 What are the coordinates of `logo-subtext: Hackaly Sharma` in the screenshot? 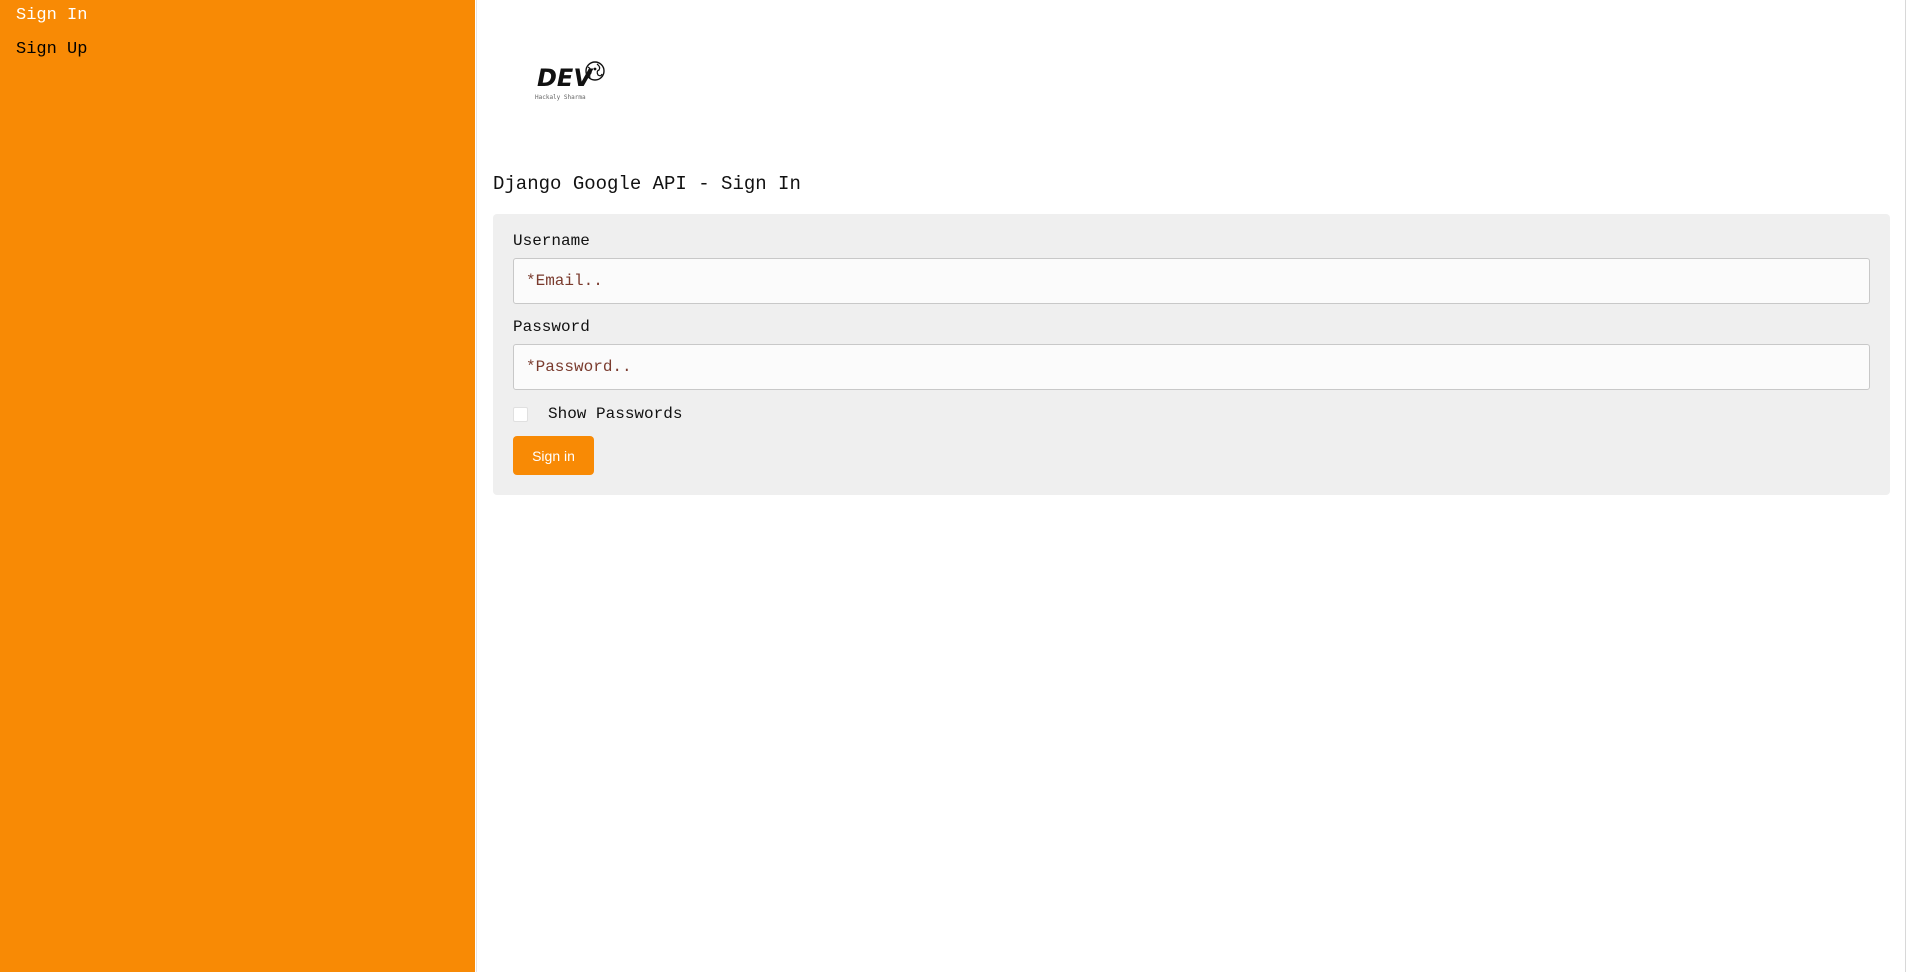 It's located at (560, 97).